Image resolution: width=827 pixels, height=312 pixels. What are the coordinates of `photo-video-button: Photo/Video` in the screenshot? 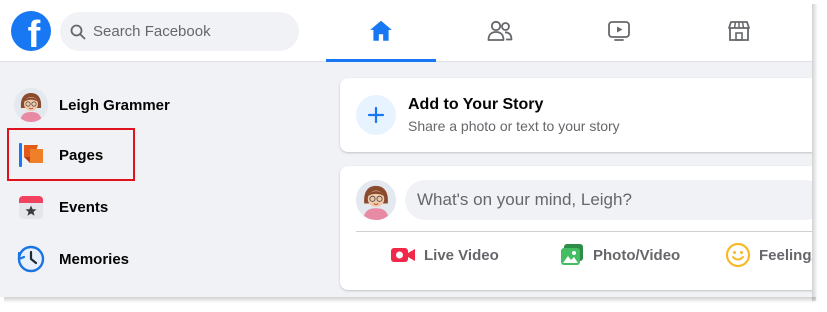 It's located at (619, 255).